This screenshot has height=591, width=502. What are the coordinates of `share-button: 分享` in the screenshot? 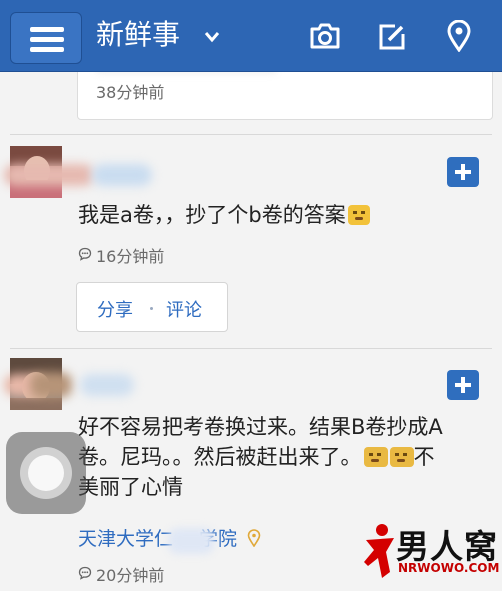 It's located at (115, 309).